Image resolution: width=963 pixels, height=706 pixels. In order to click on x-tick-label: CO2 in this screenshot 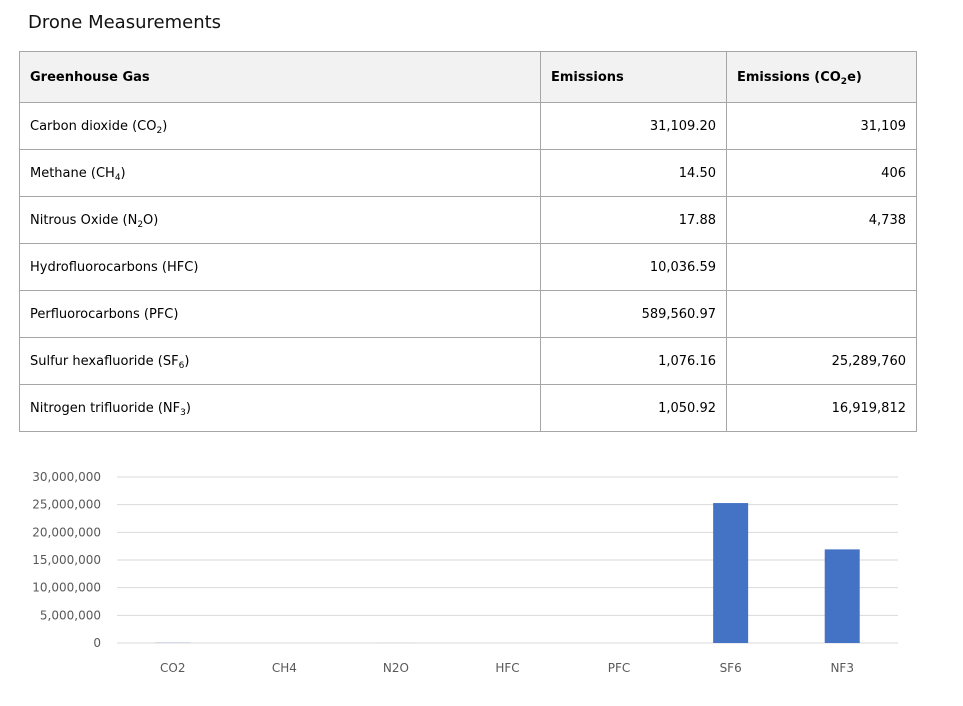, I will do `click(172, 668)`.